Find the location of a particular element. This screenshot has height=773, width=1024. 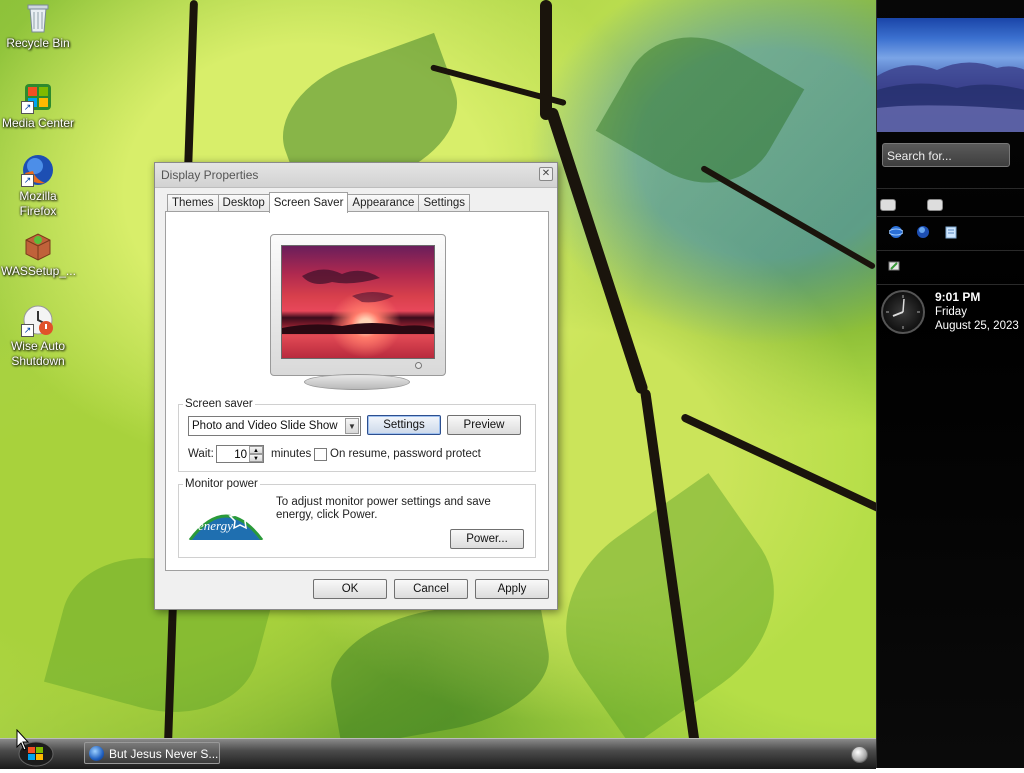

preview-screen is located at coordinates (358, 302).